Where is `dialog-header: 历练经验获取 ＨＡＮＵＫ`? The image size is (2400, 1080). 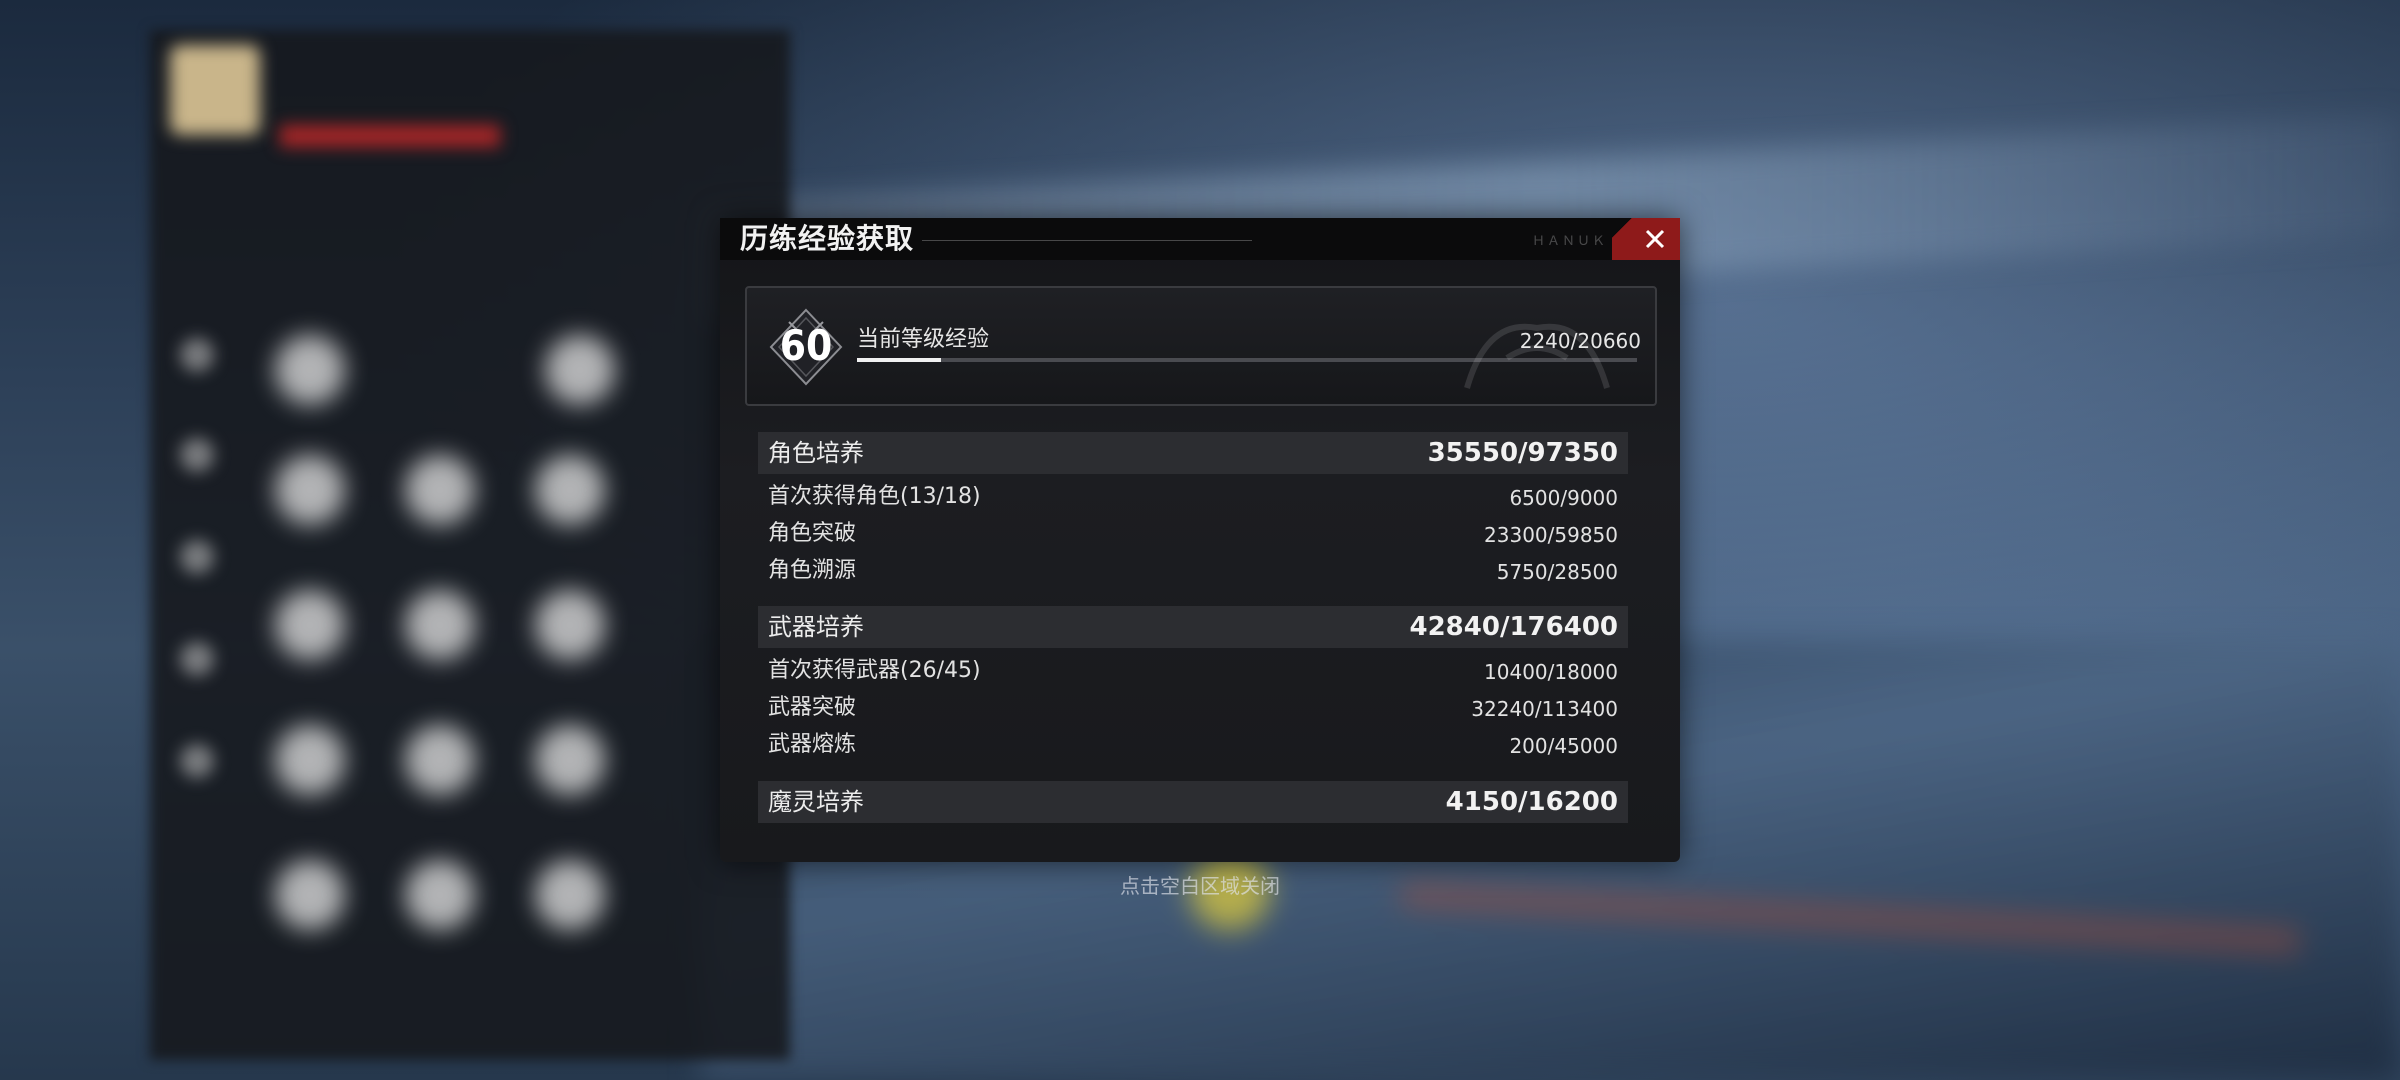 dialog-header: 历练经验获取 ＨＡＮＵＫ is located at coordinates (1200, 239).